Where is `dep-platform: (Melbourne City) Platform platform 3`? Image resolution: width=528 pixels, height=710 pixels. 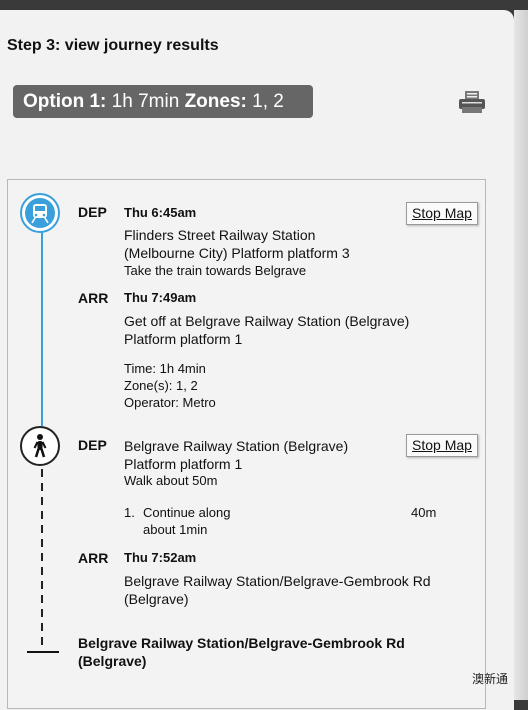
dep-platform: (Melbourne City) Platform platform 3 is located at coordinates (237, 253).